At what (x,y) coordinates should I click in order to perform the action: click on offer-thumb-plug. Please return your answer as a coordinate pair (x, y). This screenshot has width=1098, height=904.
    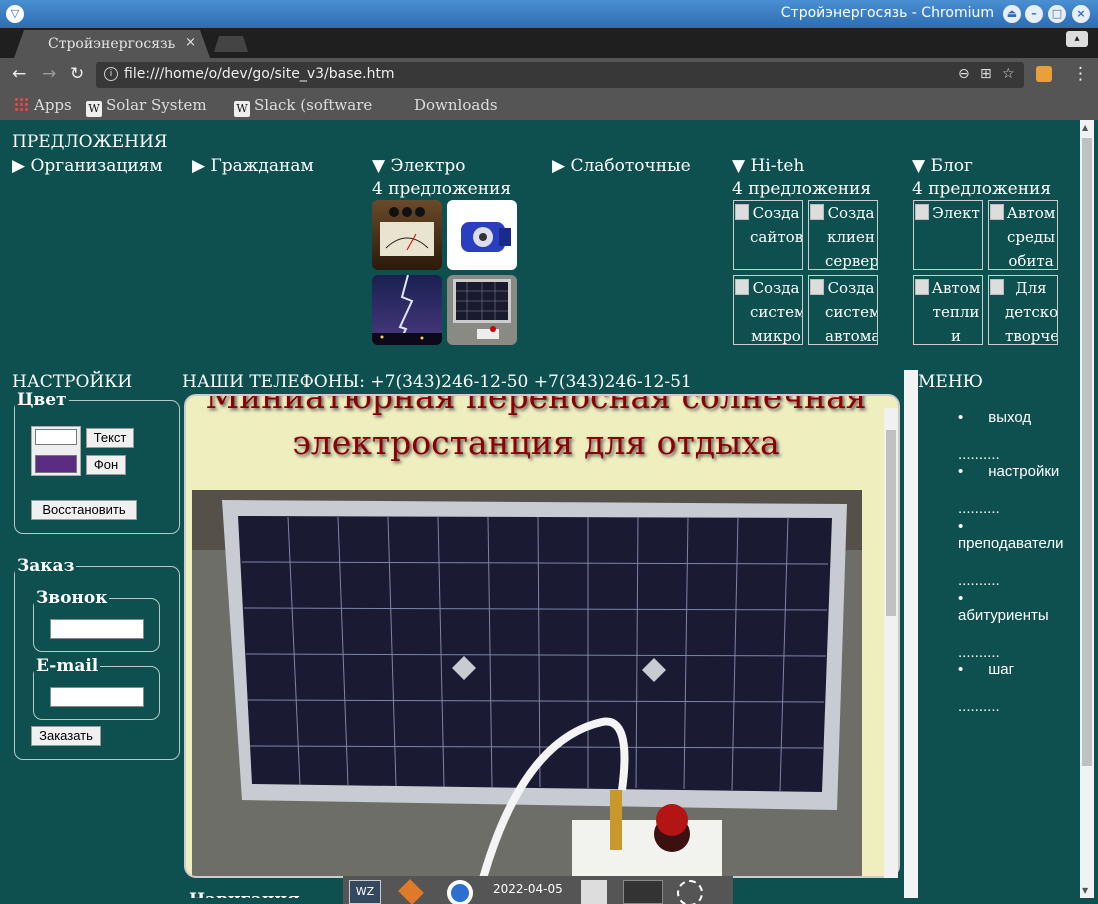
    Looking at the image, I should click on (482, 235).